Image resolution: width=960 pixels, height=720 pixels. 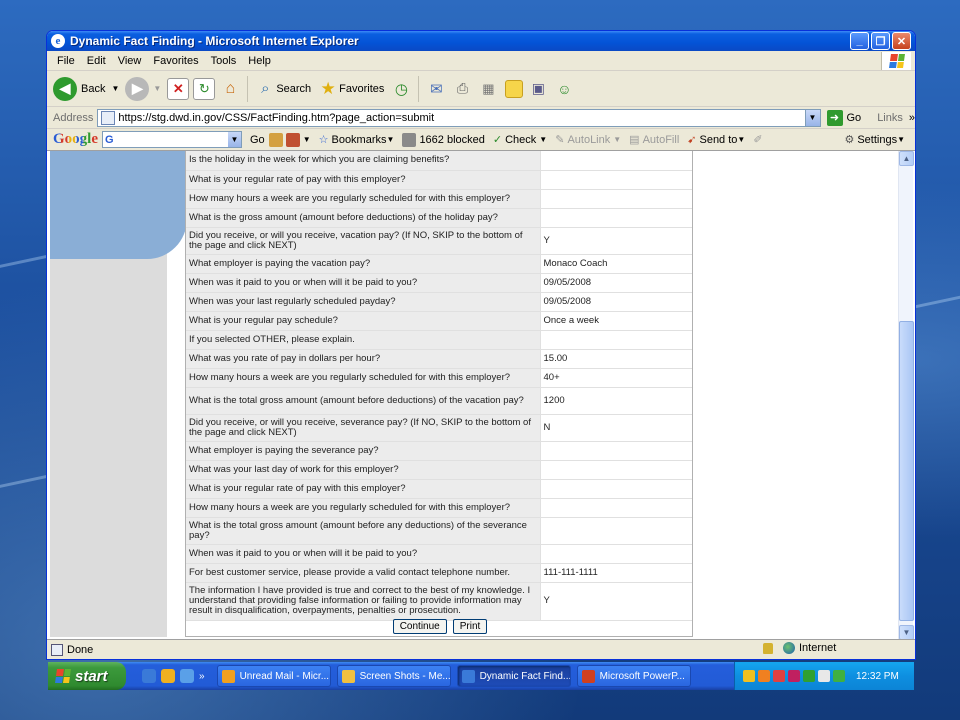 I want to click on highlight-button: ✐, so click(x=757, y=139).